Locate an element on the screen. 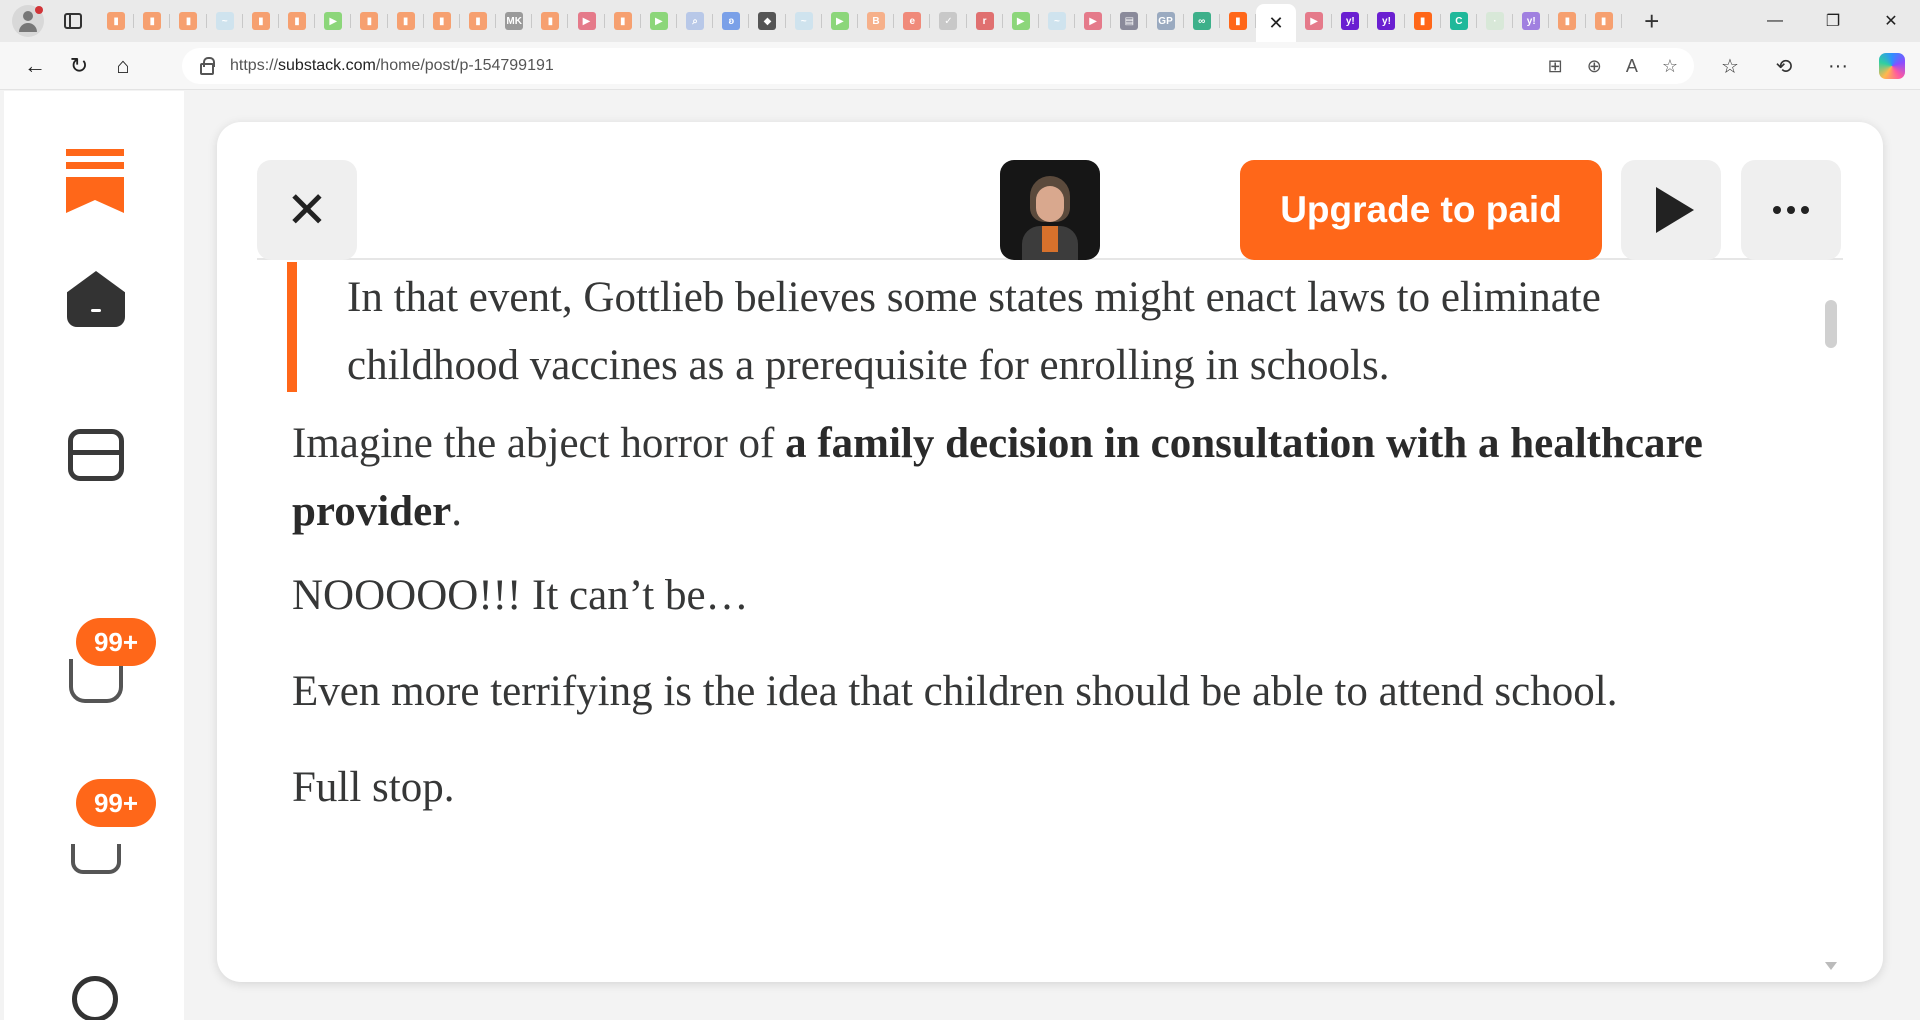 This screenshot has height=1020, width=1920. restore-button: ❐ is located at coordinates (1833, 21).